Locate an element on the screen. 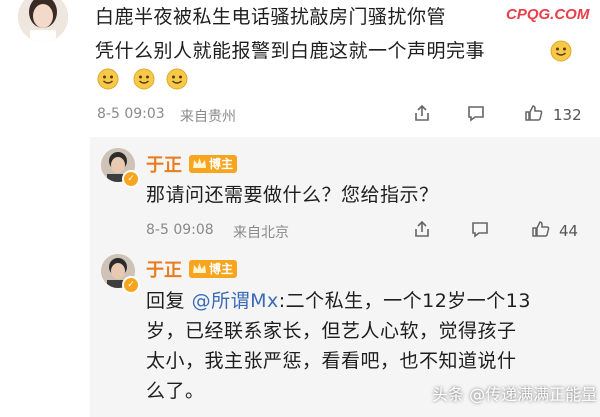 The image size is (600, 417). reply-text-line3: 太小，我主张严惩，看看吧，也不知道说什 is located at coordinates (331, 361).